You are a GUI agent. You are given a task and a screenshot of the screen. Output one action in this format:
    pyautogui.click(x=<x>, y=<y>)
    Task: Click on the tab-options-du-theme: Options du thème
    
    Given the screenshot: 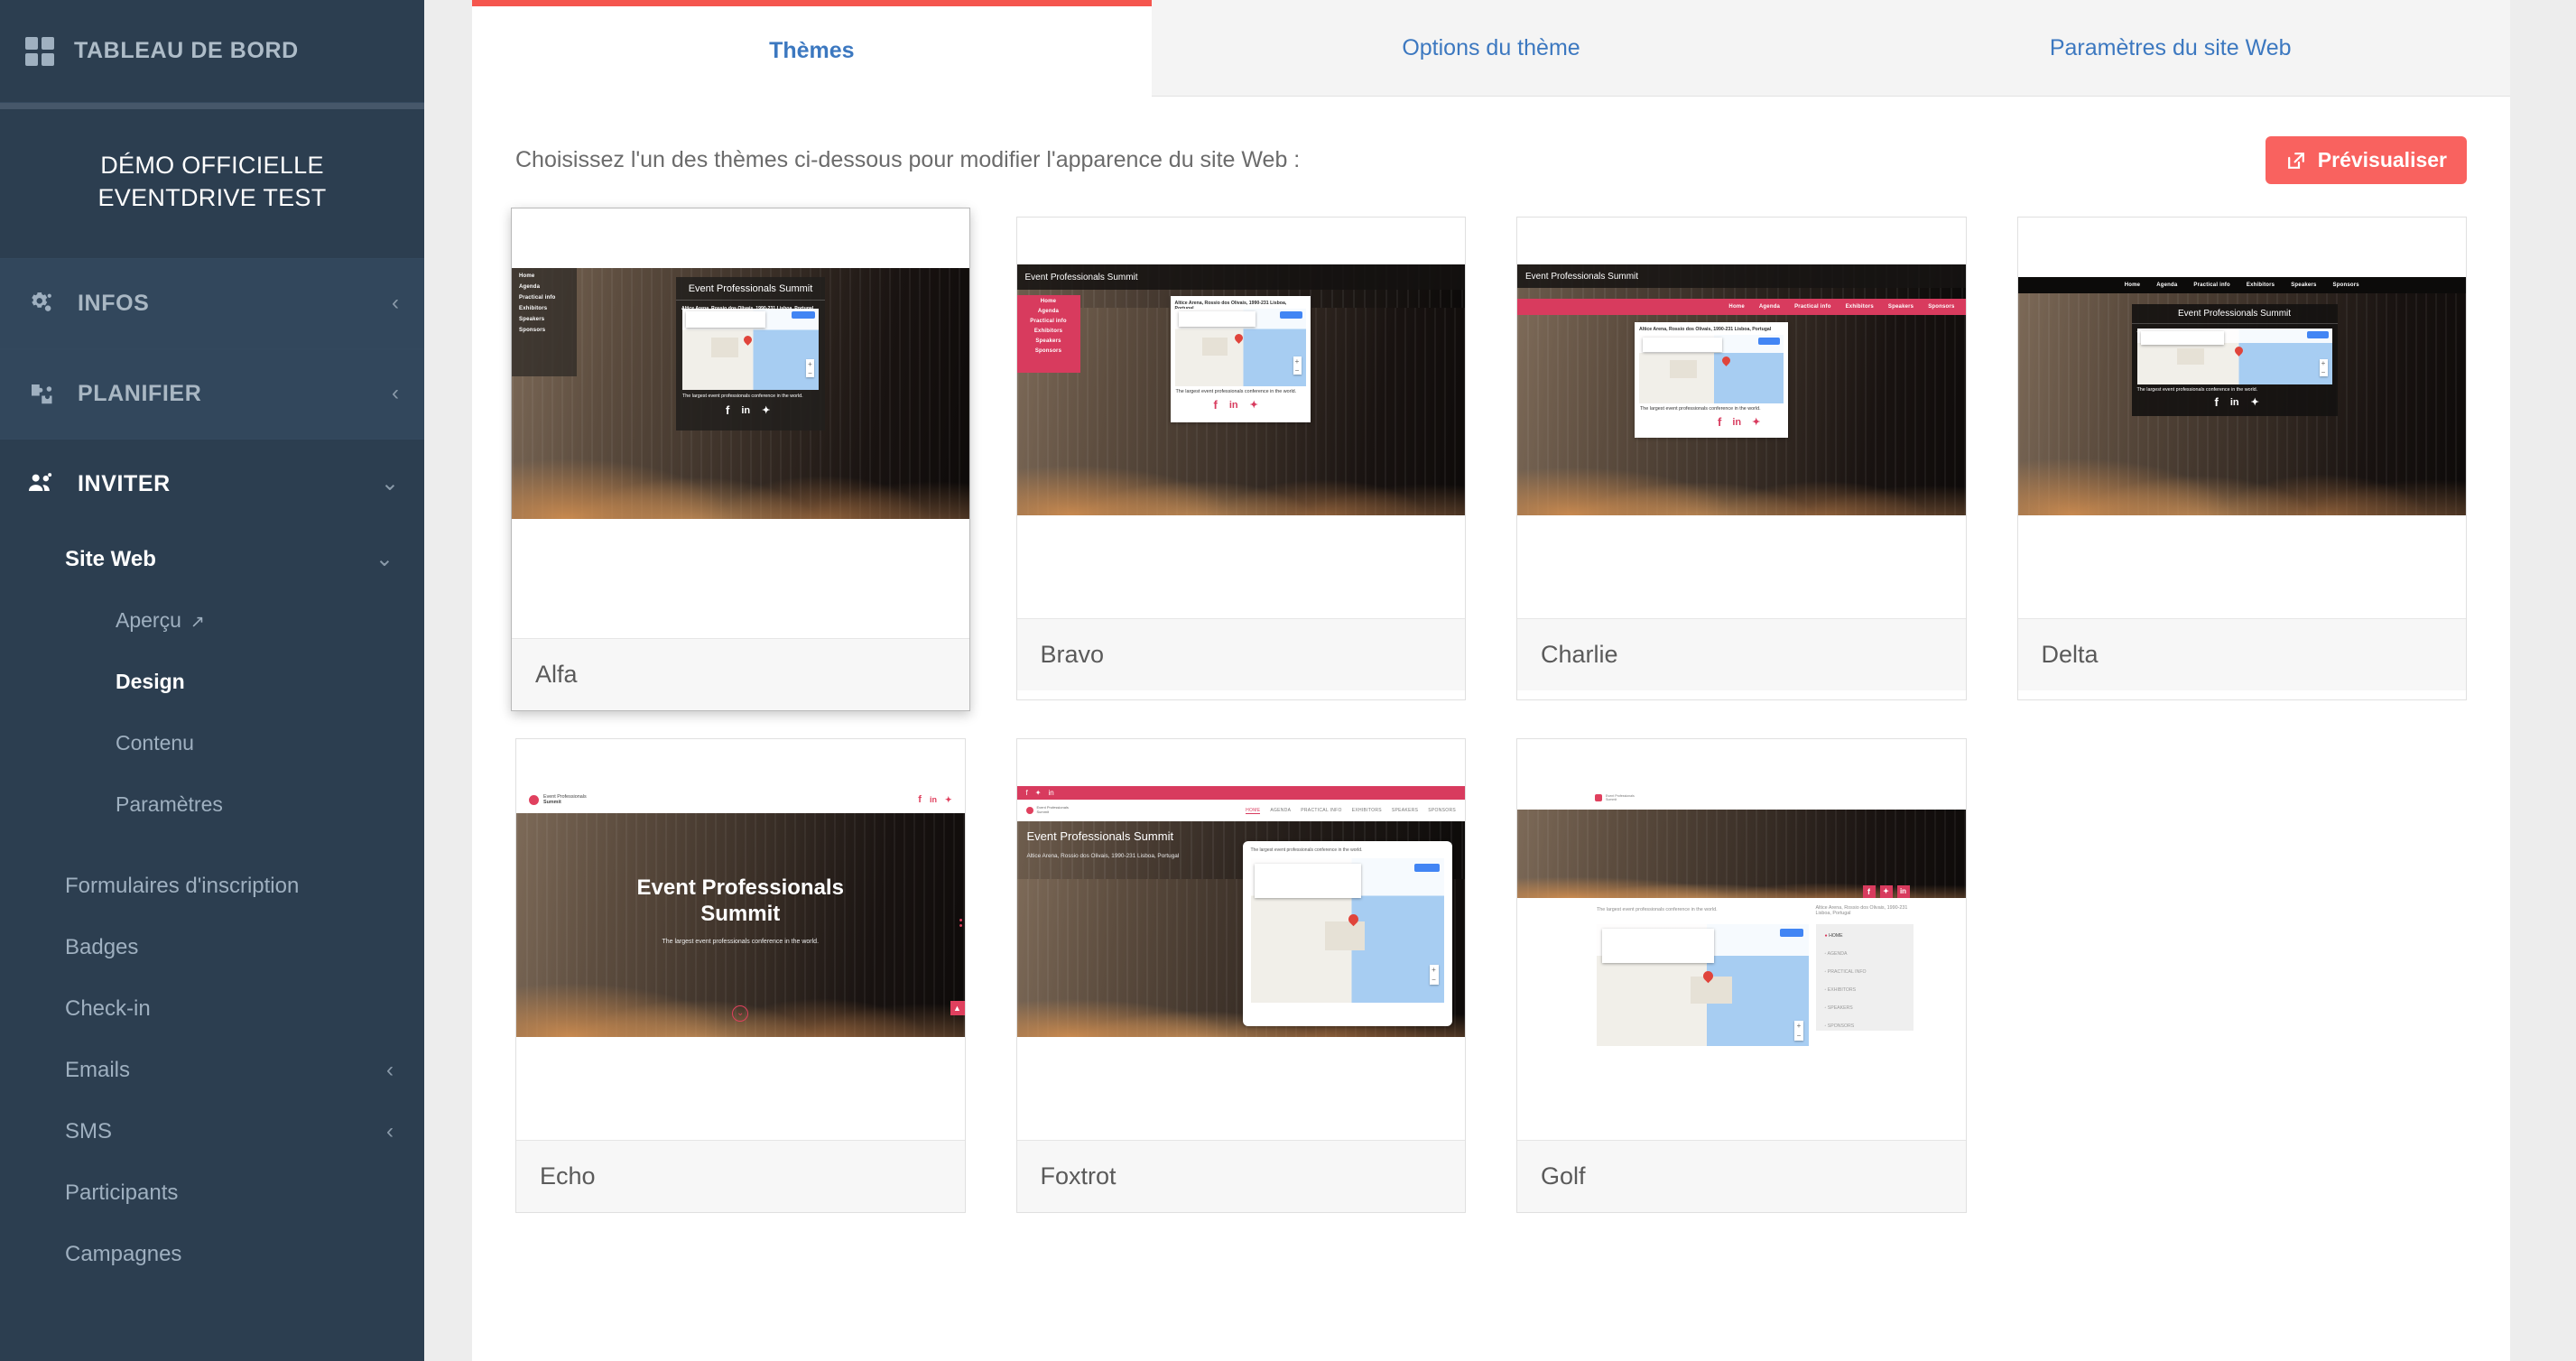 What is the action you would take?
    pyautogui.click(x=1491, y=48)
    